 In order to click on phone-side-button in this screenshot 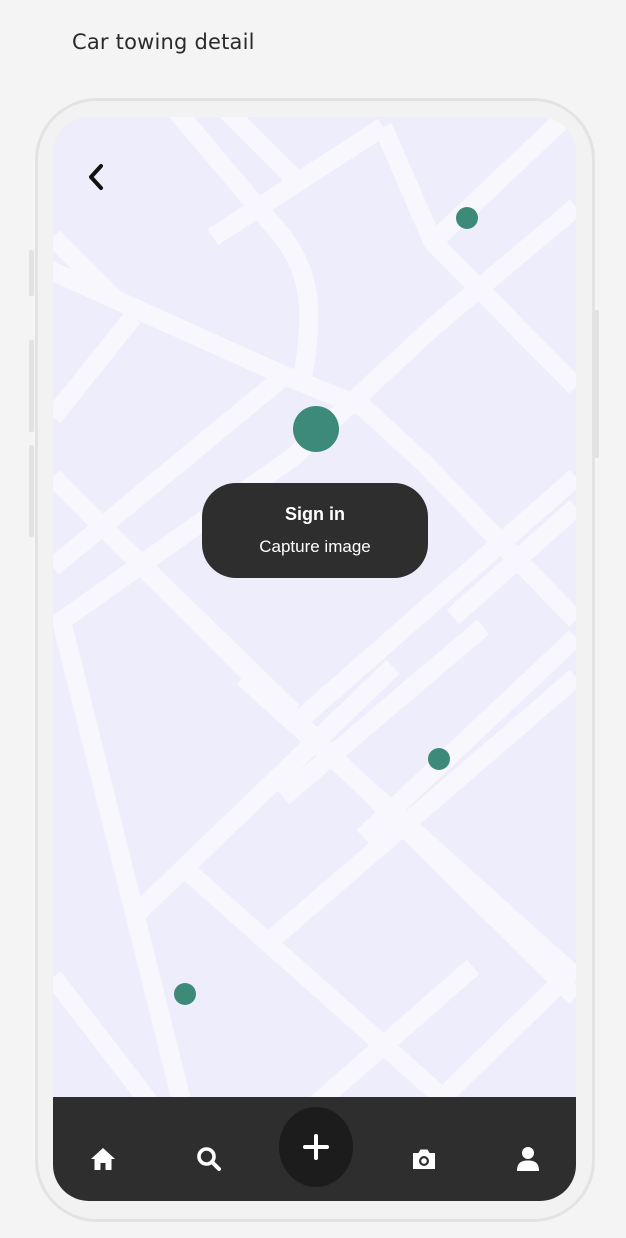, I will do `click(31, 273)`.